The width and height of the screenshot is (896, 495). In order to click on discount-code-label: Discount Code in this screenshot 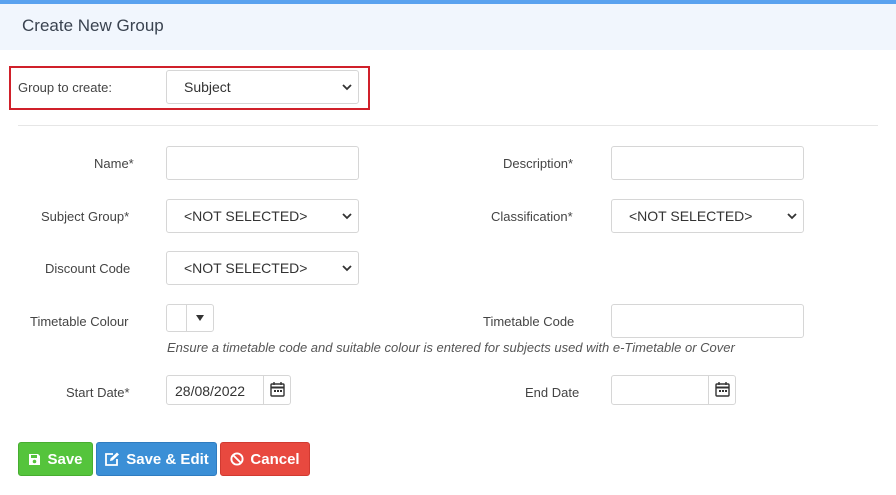, I will do `click(88, 268)`.